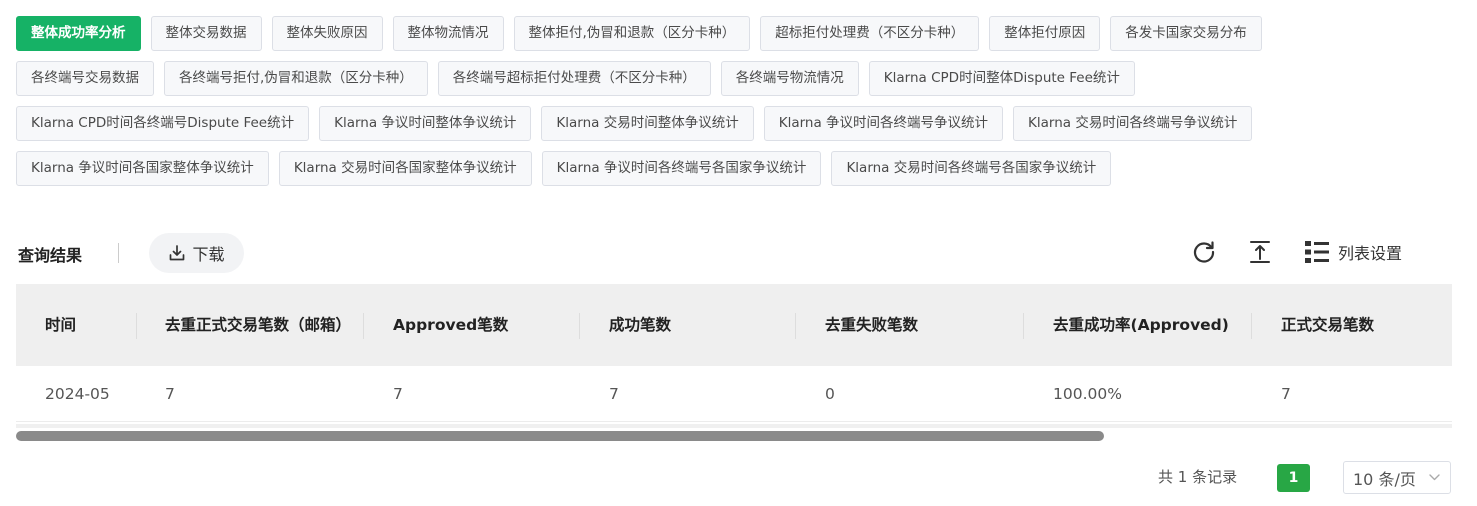  I want to click on tab-terminal-excess-chargeback-fee: 各终端号超标拒付处理费（不区分卡种）, so click(574, 78).